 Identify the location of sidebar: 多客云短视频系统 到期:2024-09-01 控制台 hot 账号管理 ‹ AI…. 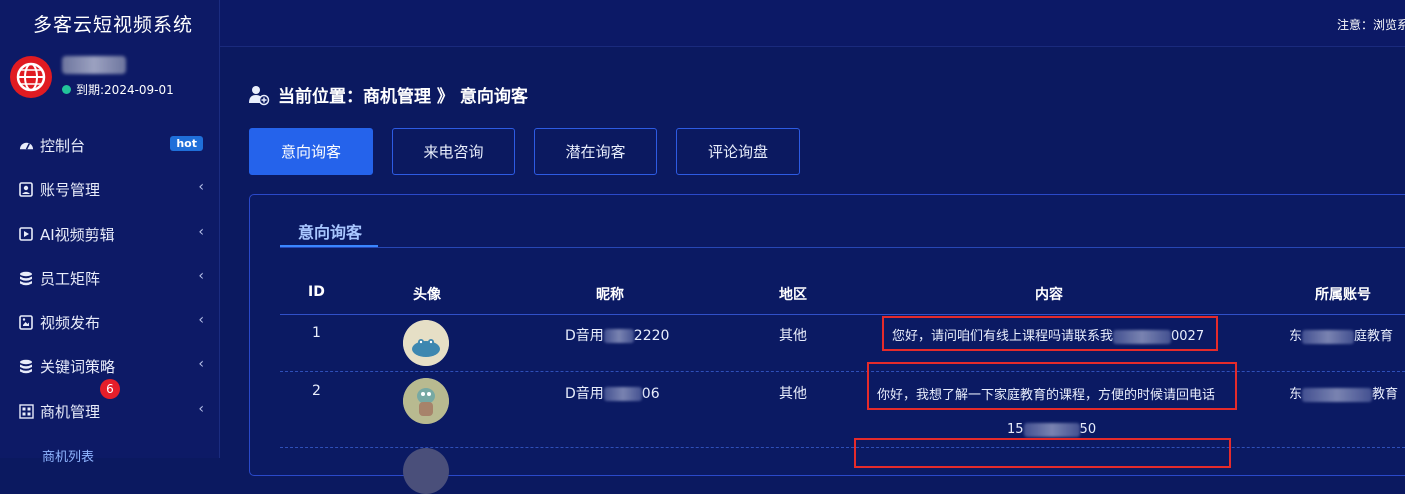
(110, 232).